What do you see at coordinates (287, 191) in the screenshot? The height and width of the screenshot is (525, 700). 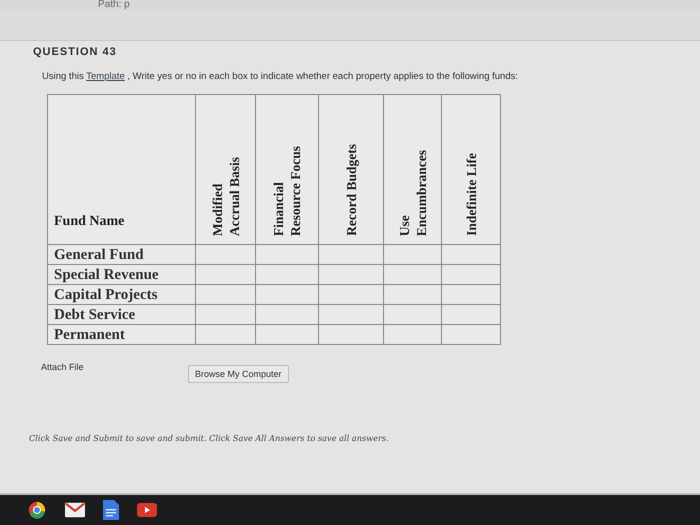 I see `column-header: Financial Resource Focus` at bounding box center [287, 191].